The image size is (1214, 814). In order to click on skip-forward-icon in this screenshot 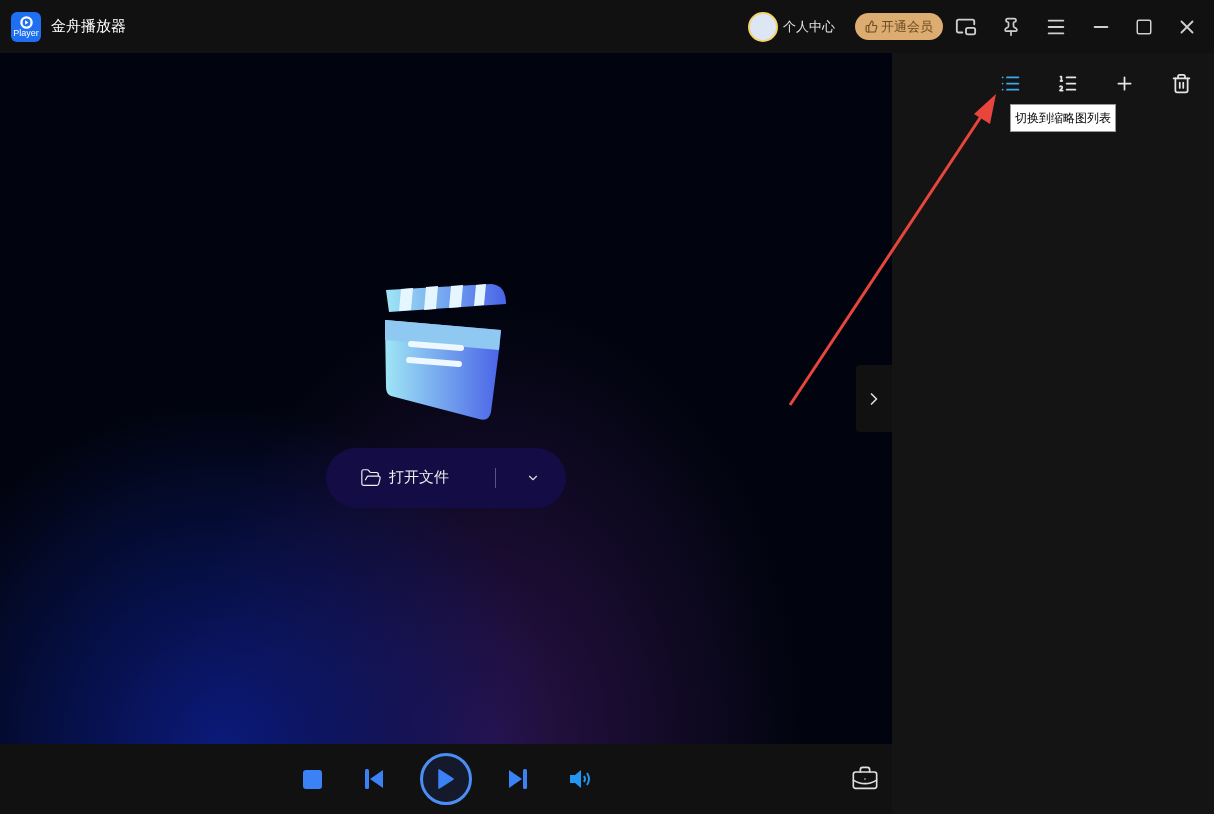, I will do `click(518, 779)`.